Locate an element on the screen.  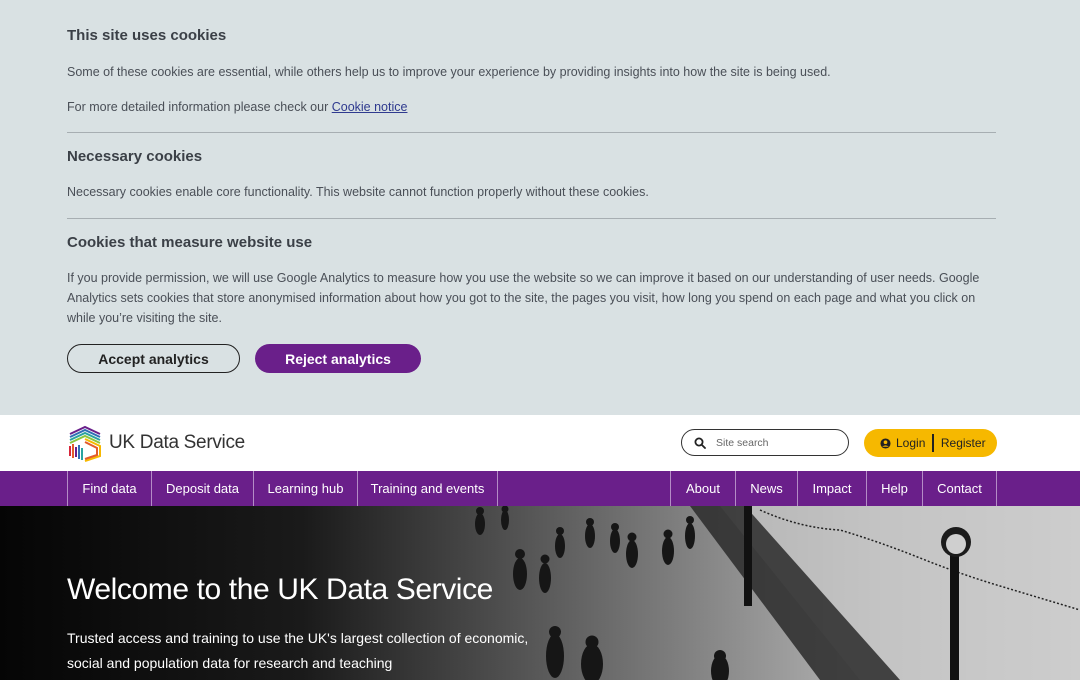
account-links: Login Register is located at coordinates (930, 443).